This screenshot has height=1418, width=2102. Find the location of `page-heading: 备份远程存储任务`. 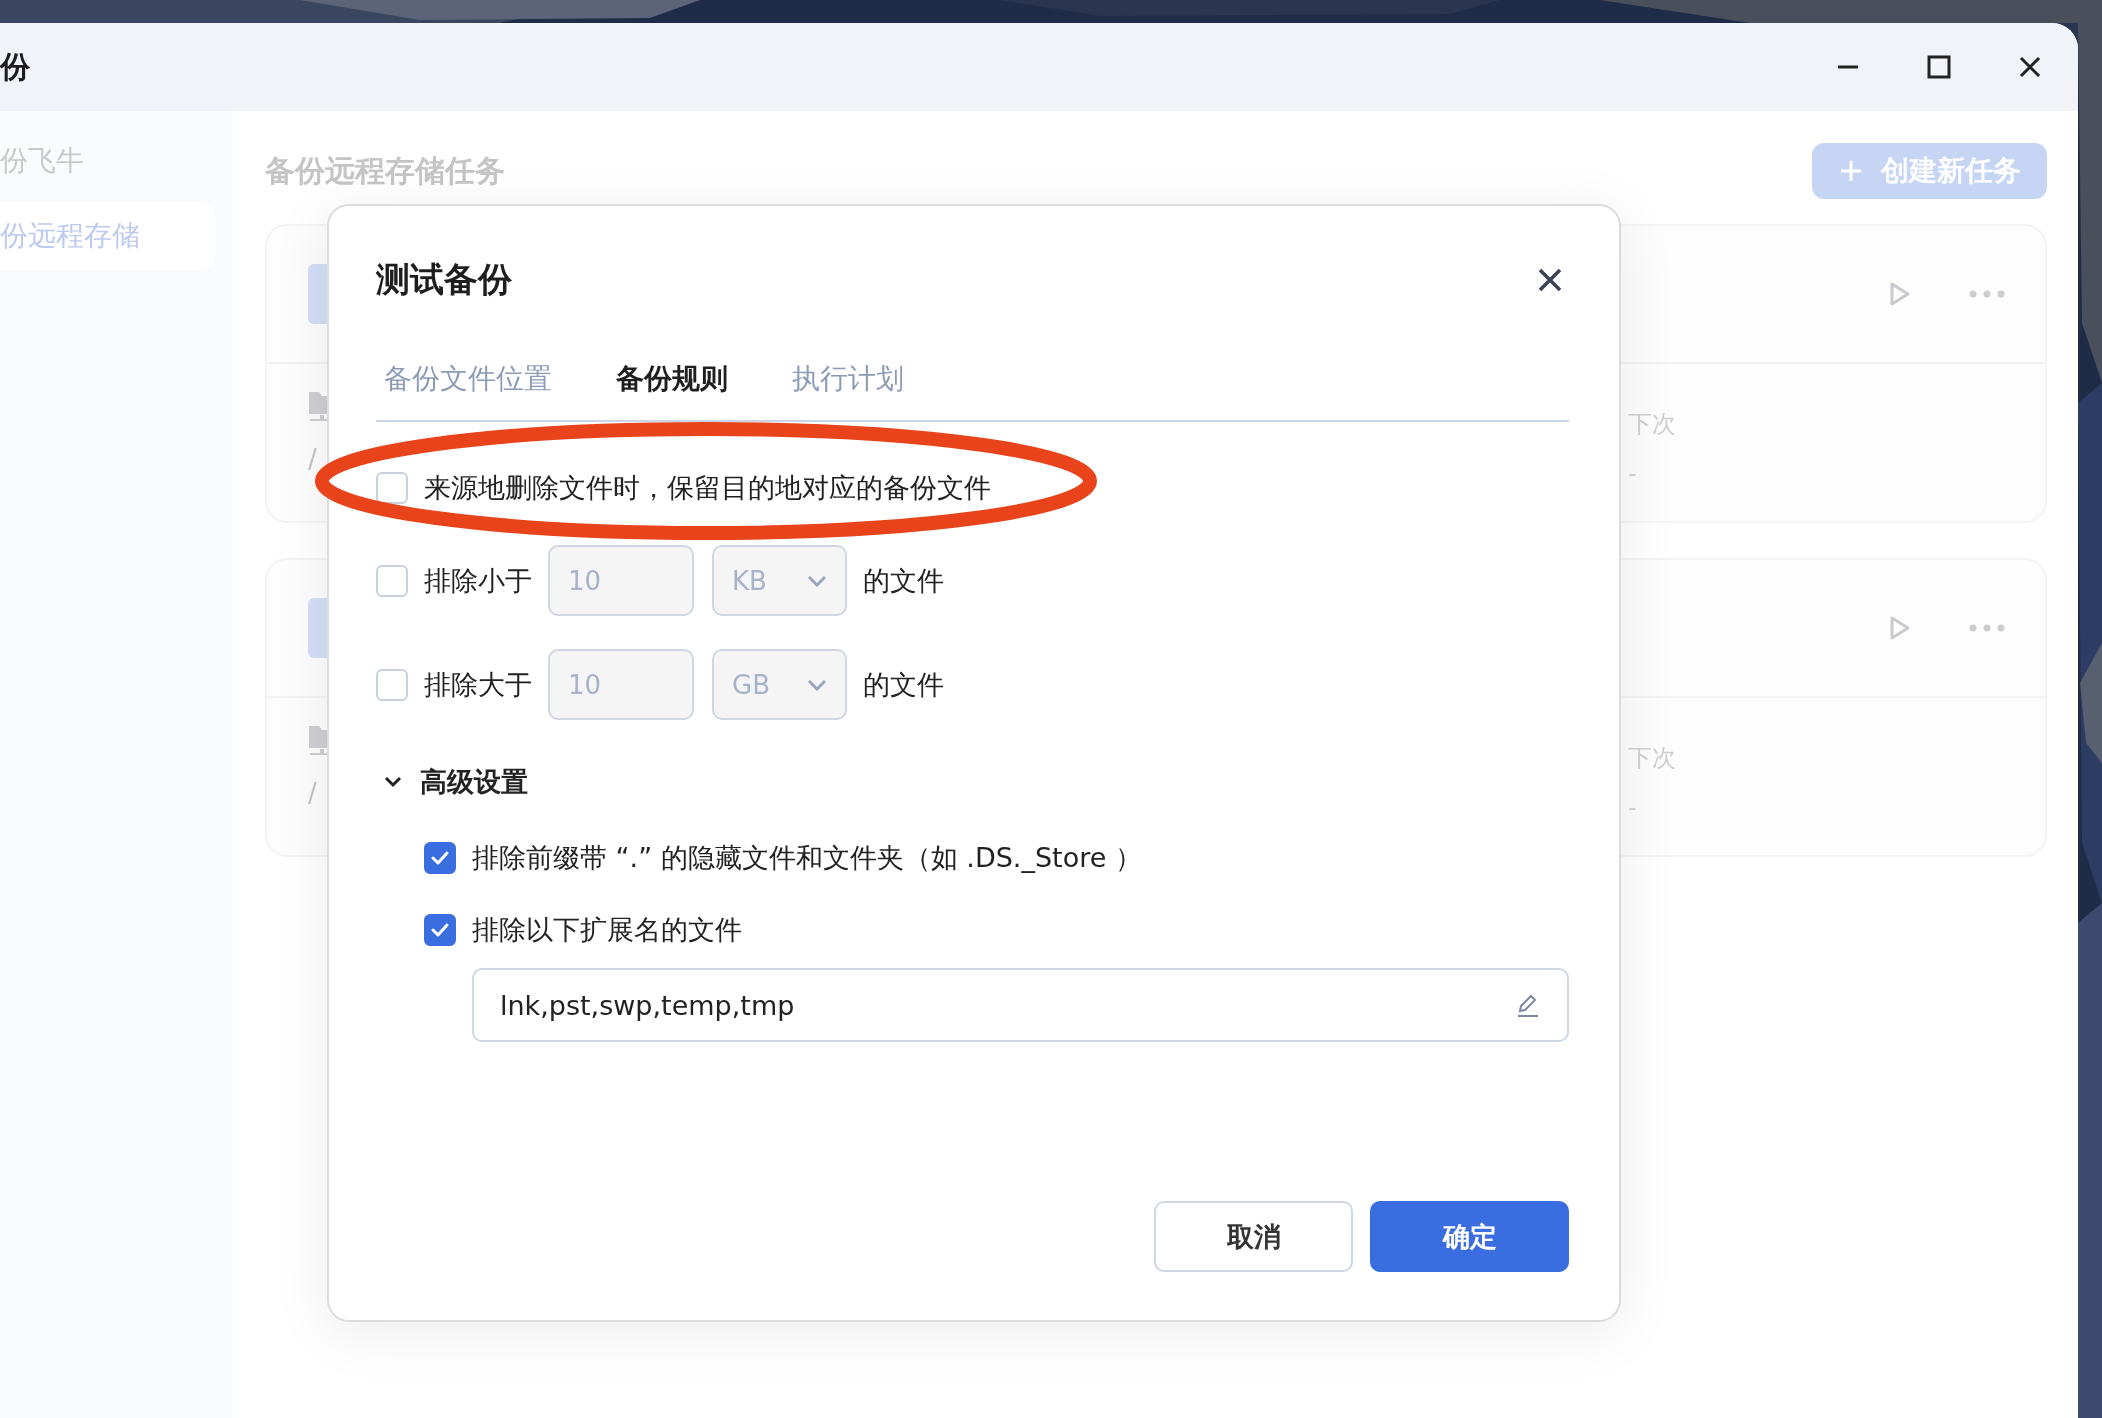

page-heading: 备份远程存储任务 is located at coordinates (385, 170).